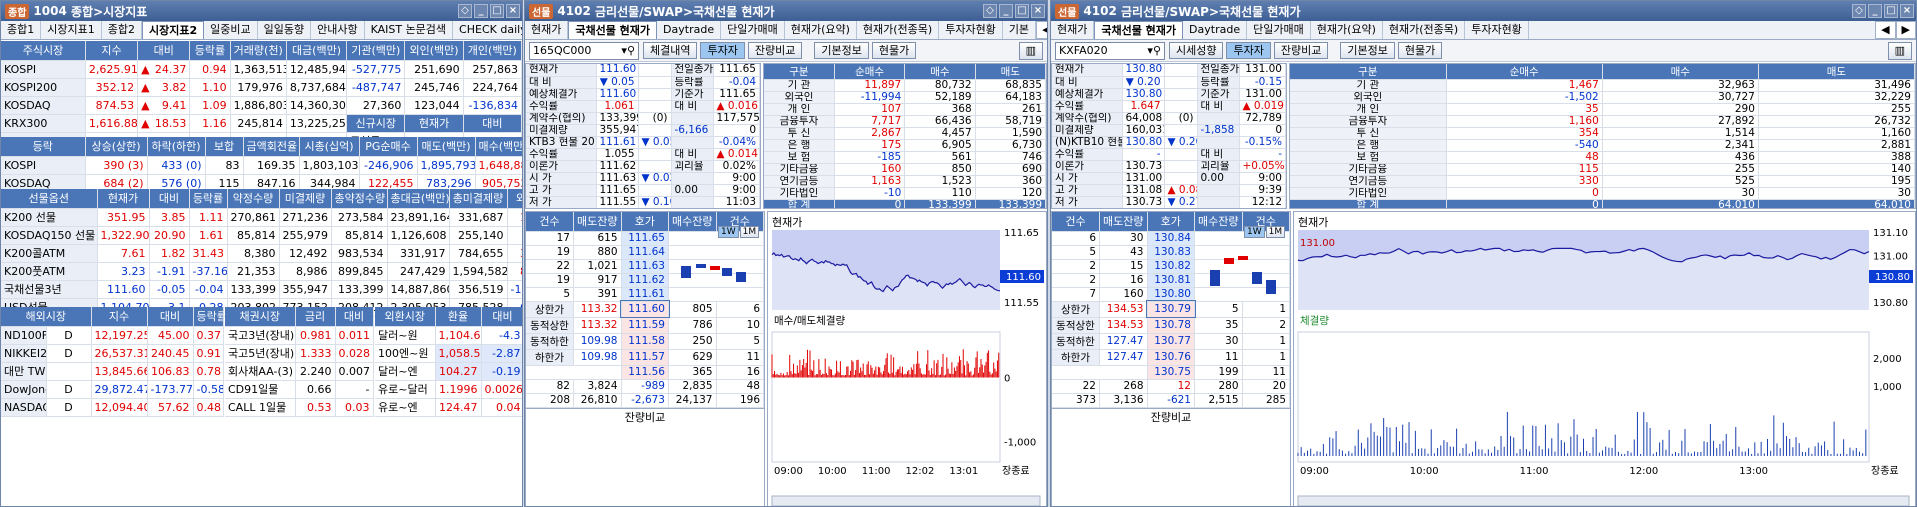  I want to click on tab-7: KAIST 논문검색, so click(409, 30).